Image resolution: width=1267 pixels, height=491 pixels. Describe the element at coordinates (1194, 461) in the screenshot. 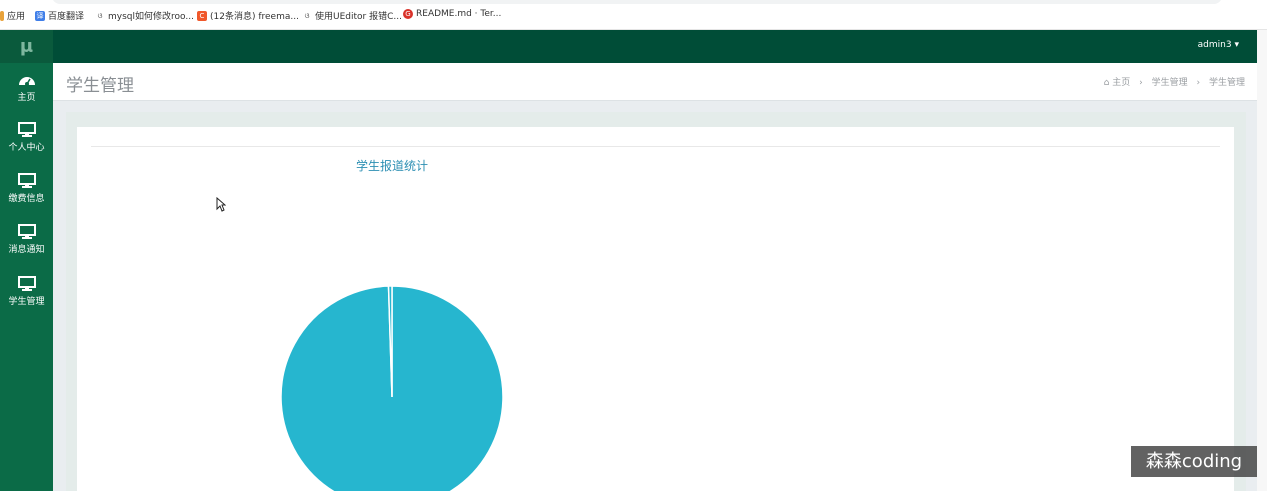

I see `watermark: 森森coding` at that location.